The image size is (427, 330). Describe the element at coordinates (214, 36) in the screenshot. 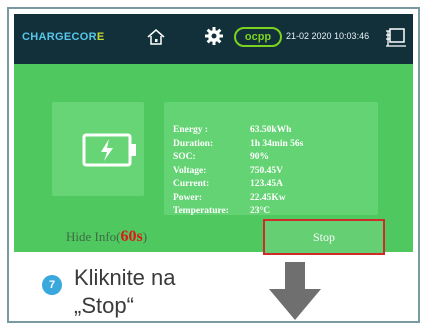

I see `gear-icon` at that location.